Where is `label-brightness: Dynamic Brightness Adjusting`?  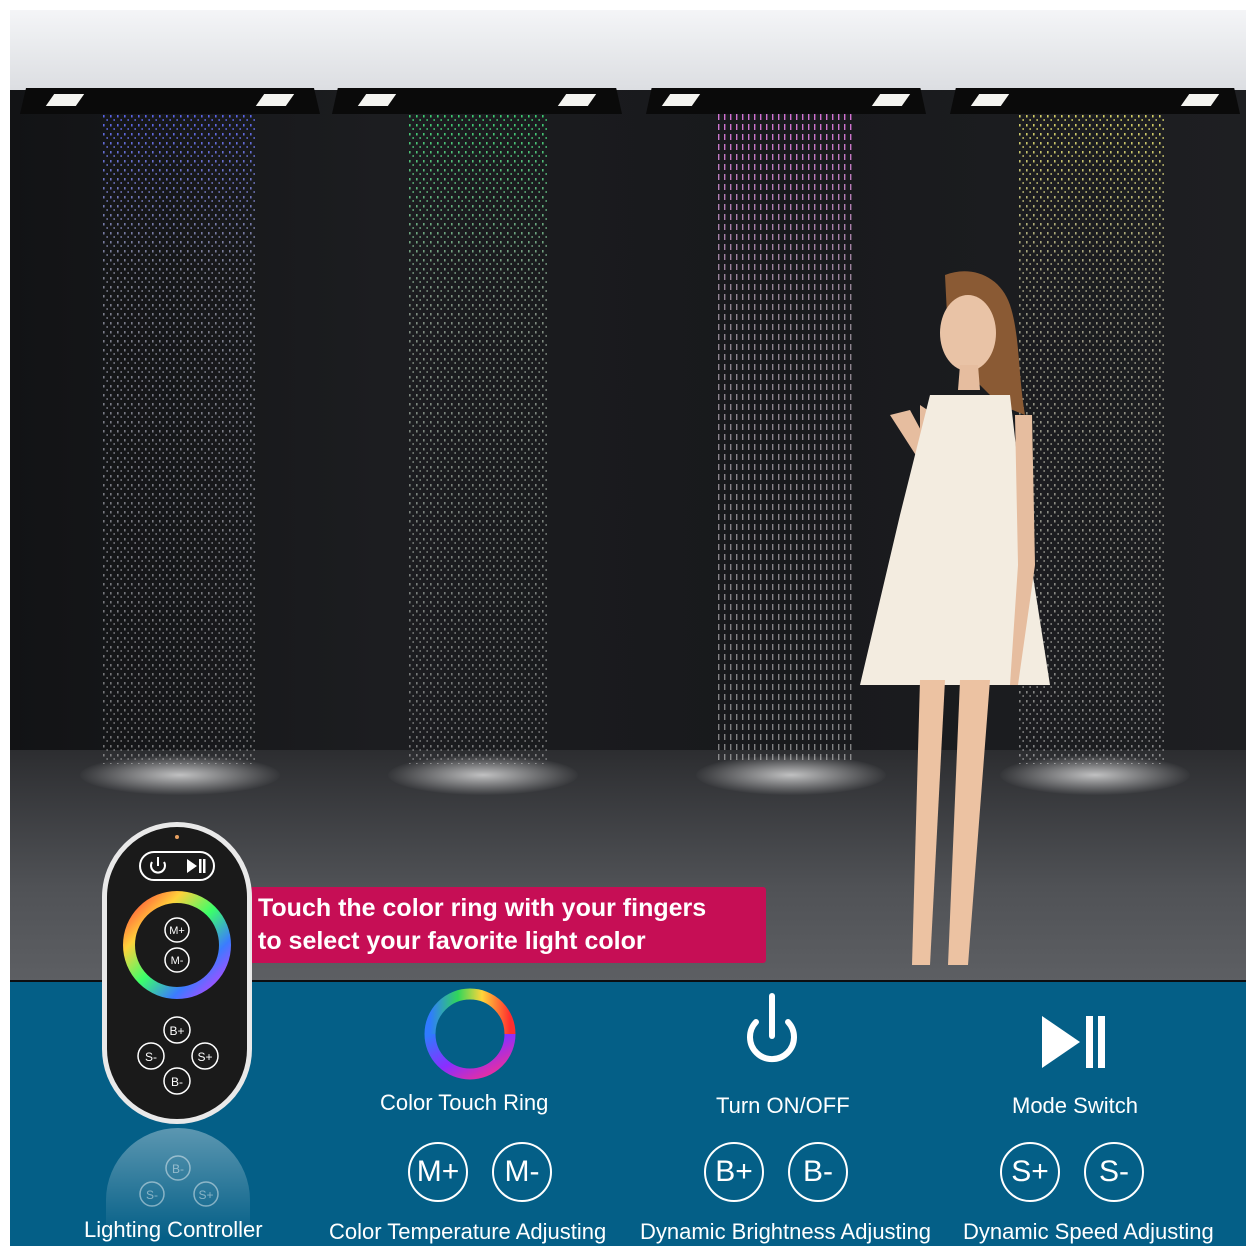
label-brightness: Dynamic Brightness Adjusting is located at coordinates (786, 1231).